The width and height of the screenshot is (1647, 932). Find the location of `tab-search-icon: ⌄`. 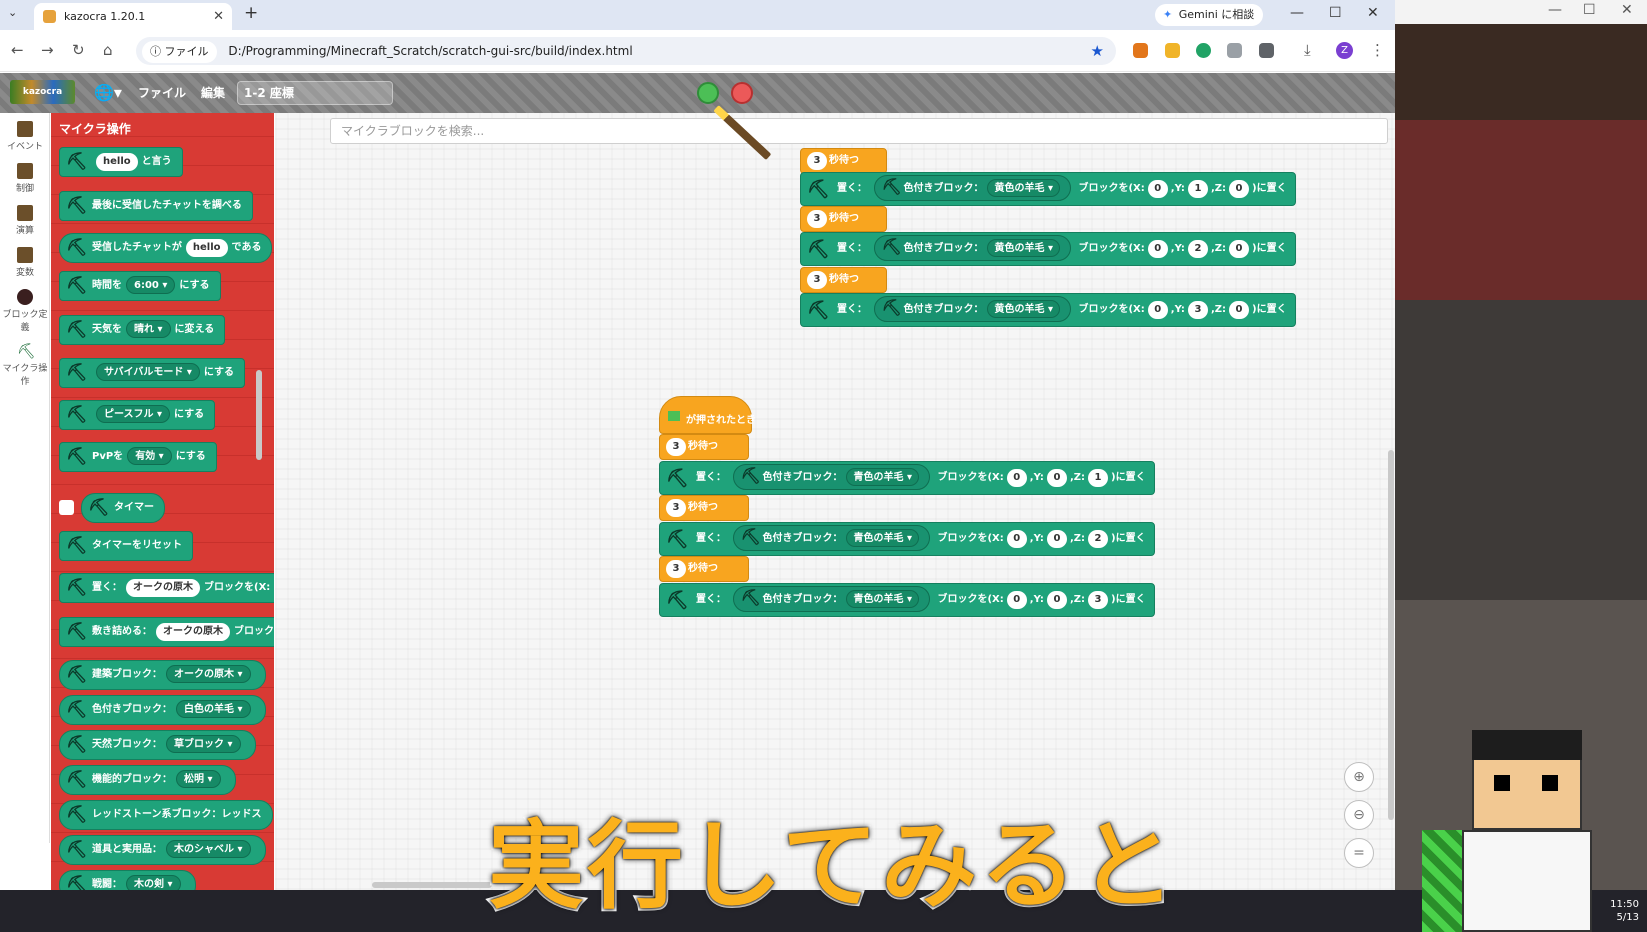

tab-search-icon: ⌄ is located at coordinates (12, 12).